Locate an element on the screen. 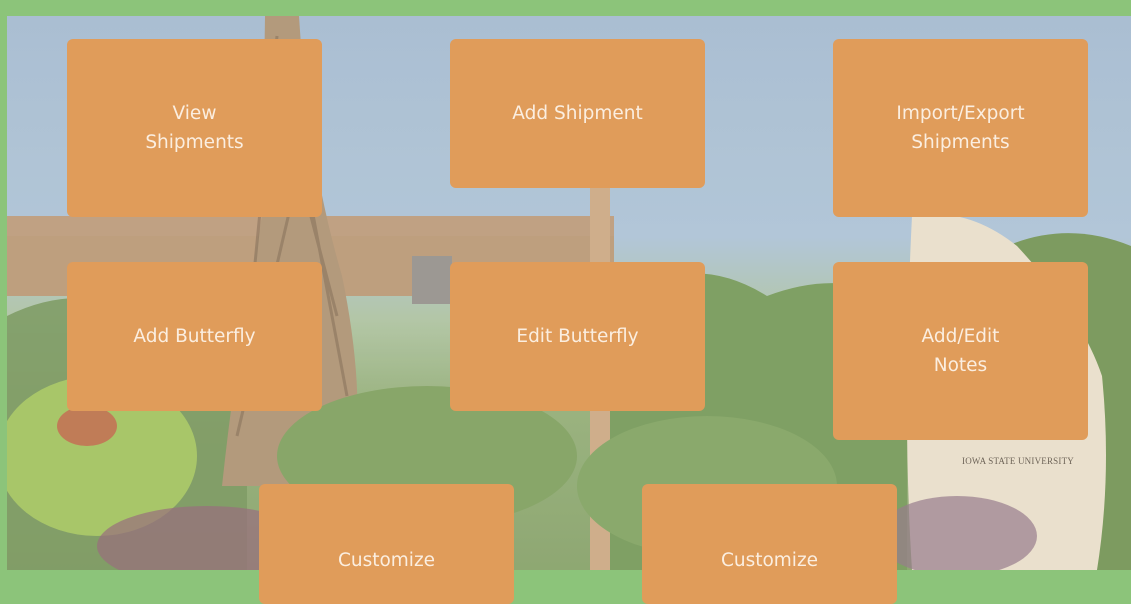 The height and width of the screenshot is (604, 1131). import-export-shipments-label: Import/Export Shipments is located at coordinates (960, 128).